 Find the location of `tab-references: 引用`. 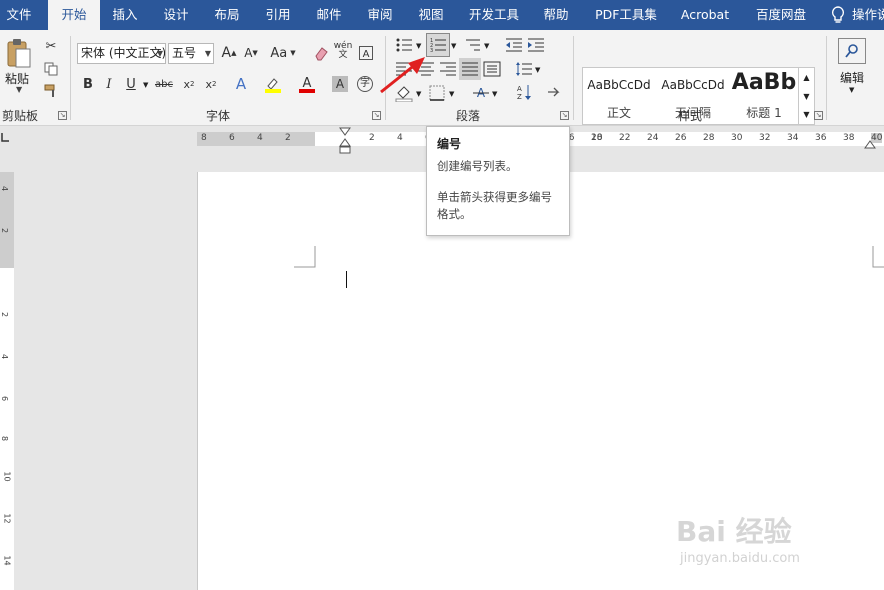

tab-references: 引用 is located at coordinates (278, 15).